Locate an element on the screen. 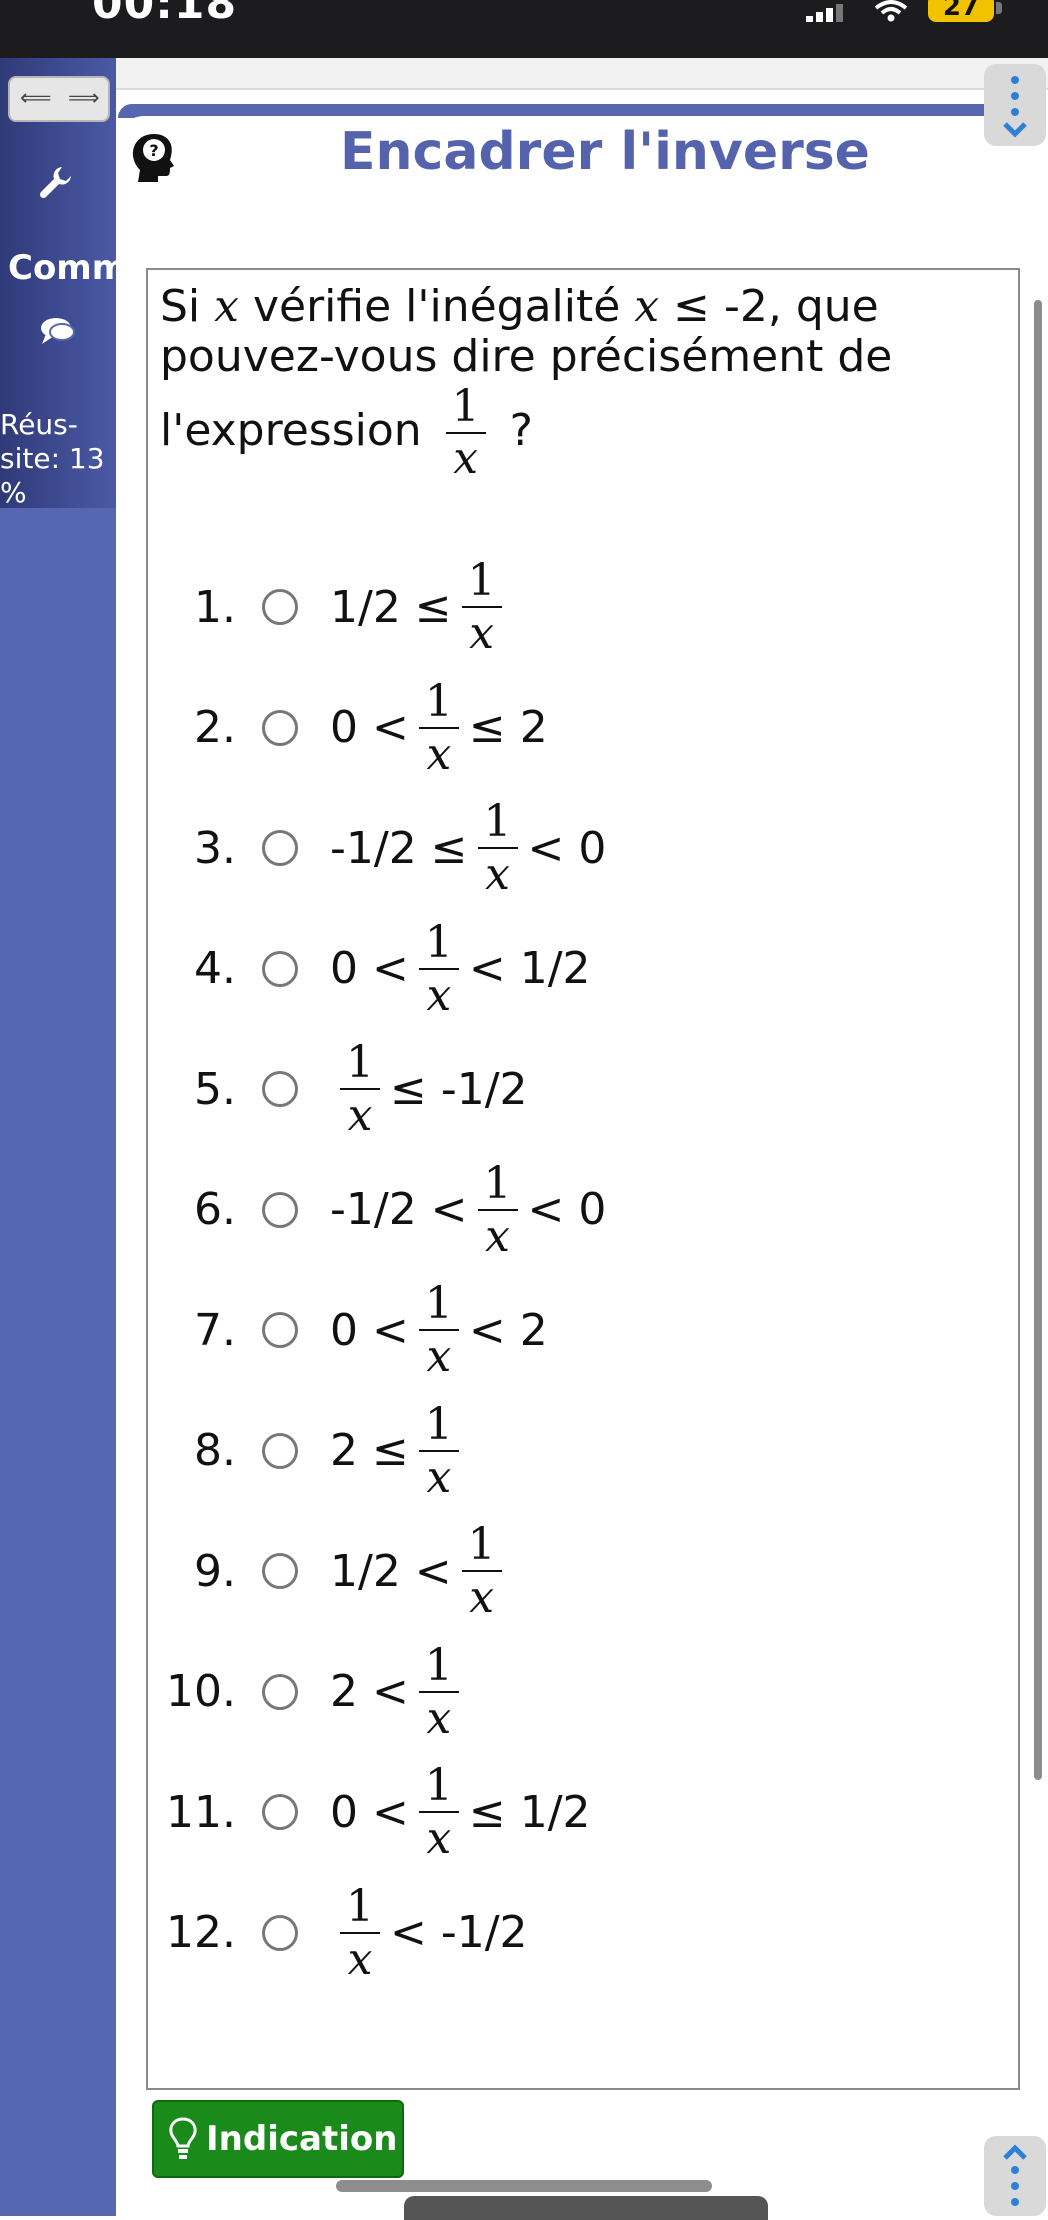 The width and height of the screenshot is (1048, 2220). status-bar: 00:18 27 is located at coordinates (524, 29).